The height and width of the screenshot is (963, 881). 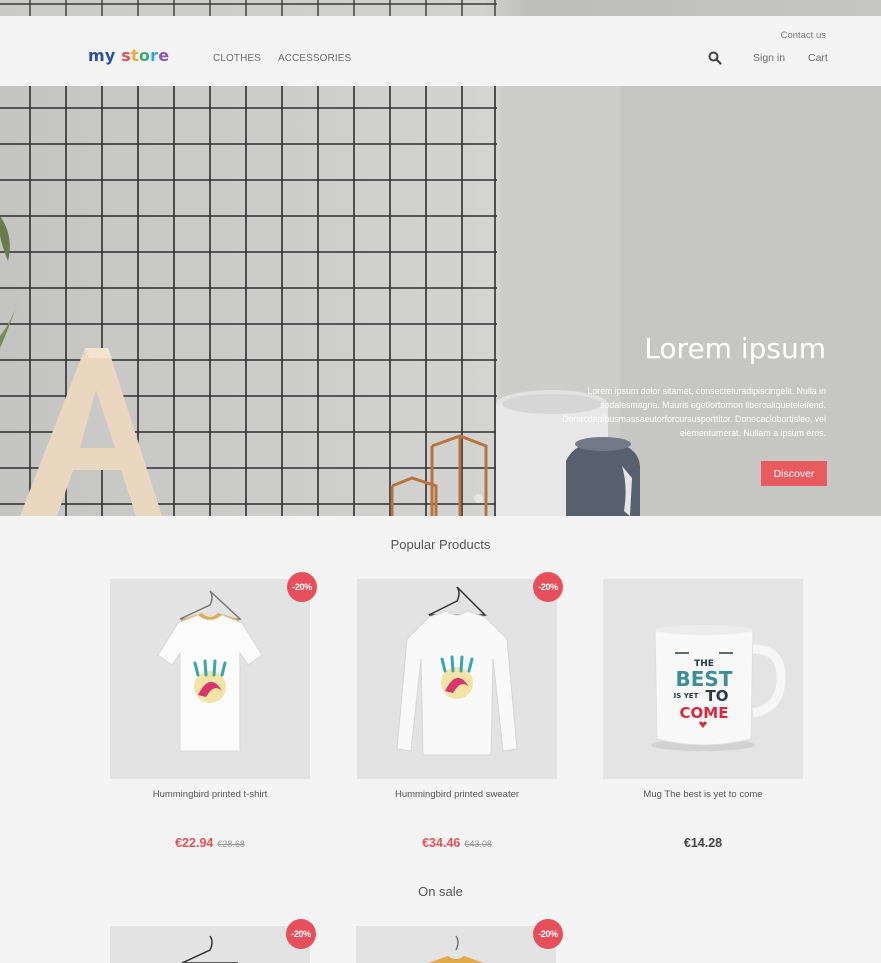 What do you see at coordinates (478, 498) in the screenshot?
I see `carousel-dot` at bounding box center [478, 498].